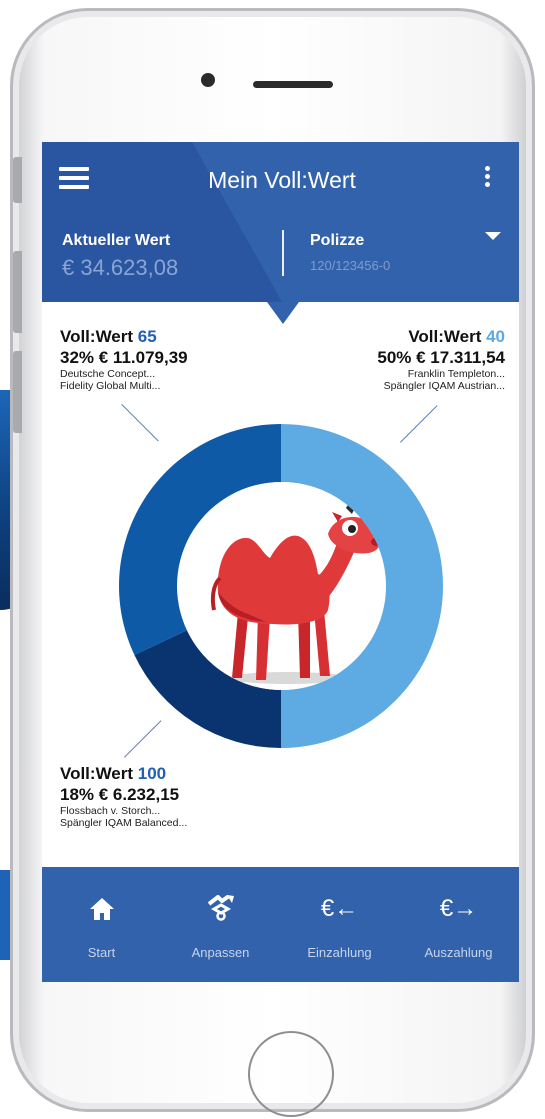 This screenshot has width=545, height=1119. I want to click on fund-name: Voll:Wert 40, so click(456, 336).